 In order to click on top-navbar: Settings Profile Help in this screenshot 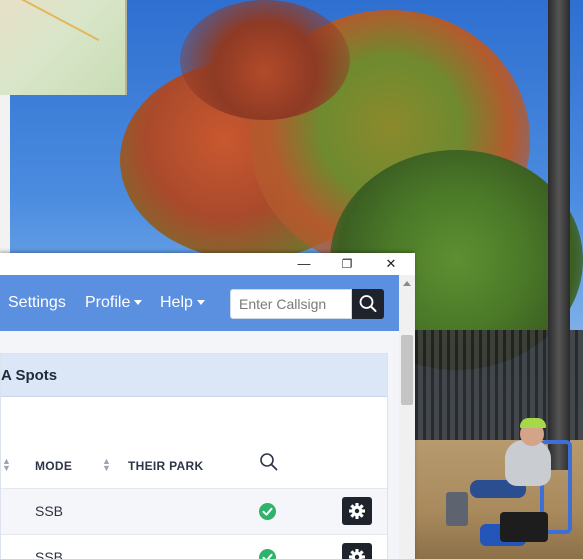, I will do `click(199, 303)`.